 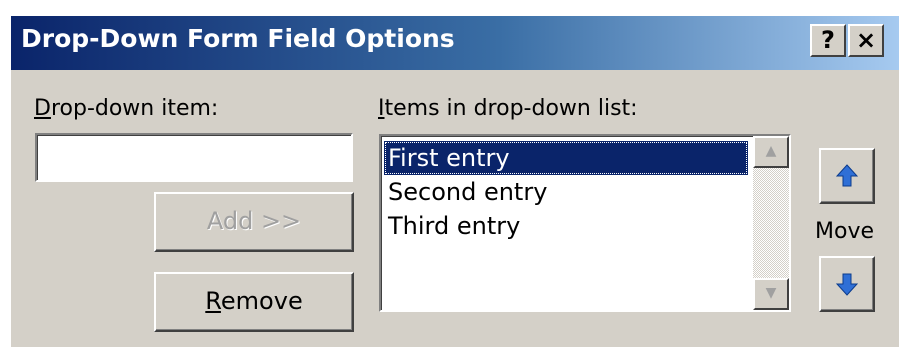 I want to click on list-label: Items in drop-down list:, so click(x=508, y=108).